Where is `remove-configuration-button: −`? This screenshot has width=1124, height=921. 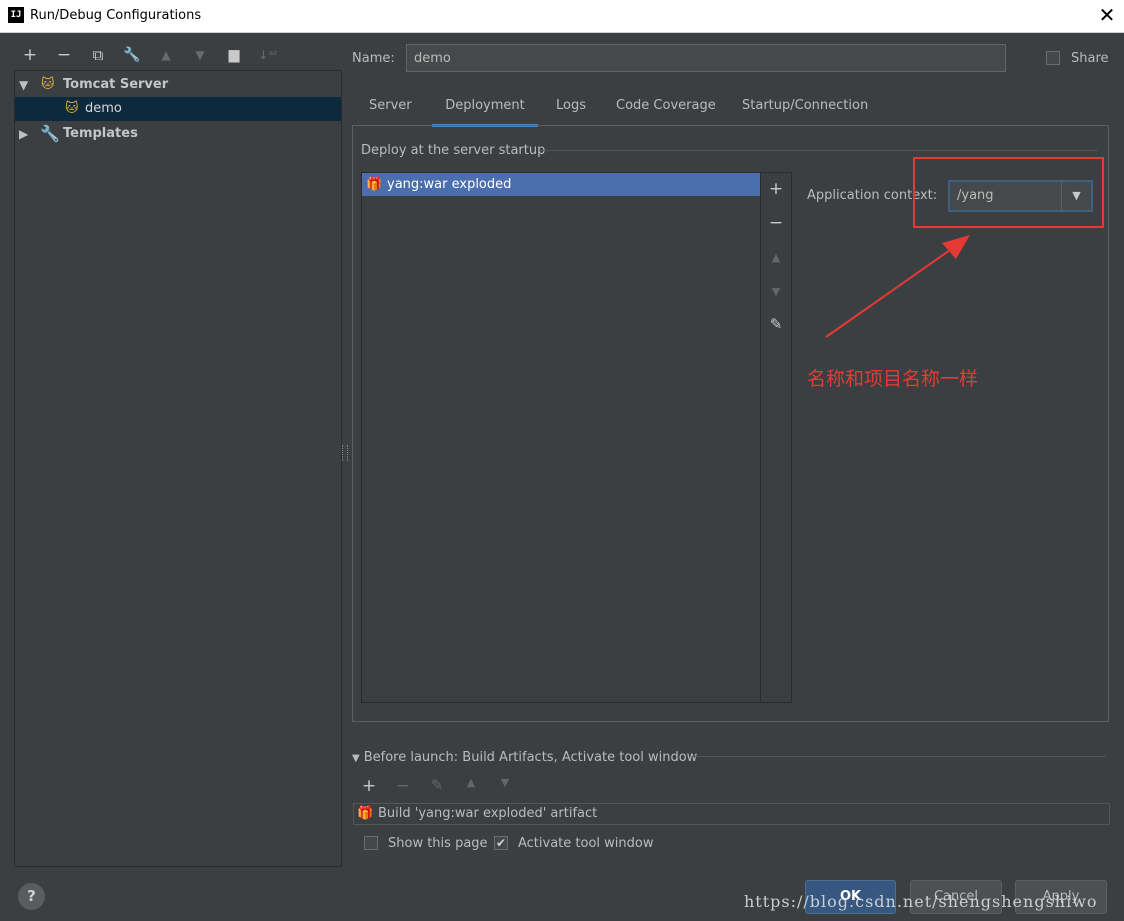
remove-configuration-button: − is located at coordinates (64, 55).